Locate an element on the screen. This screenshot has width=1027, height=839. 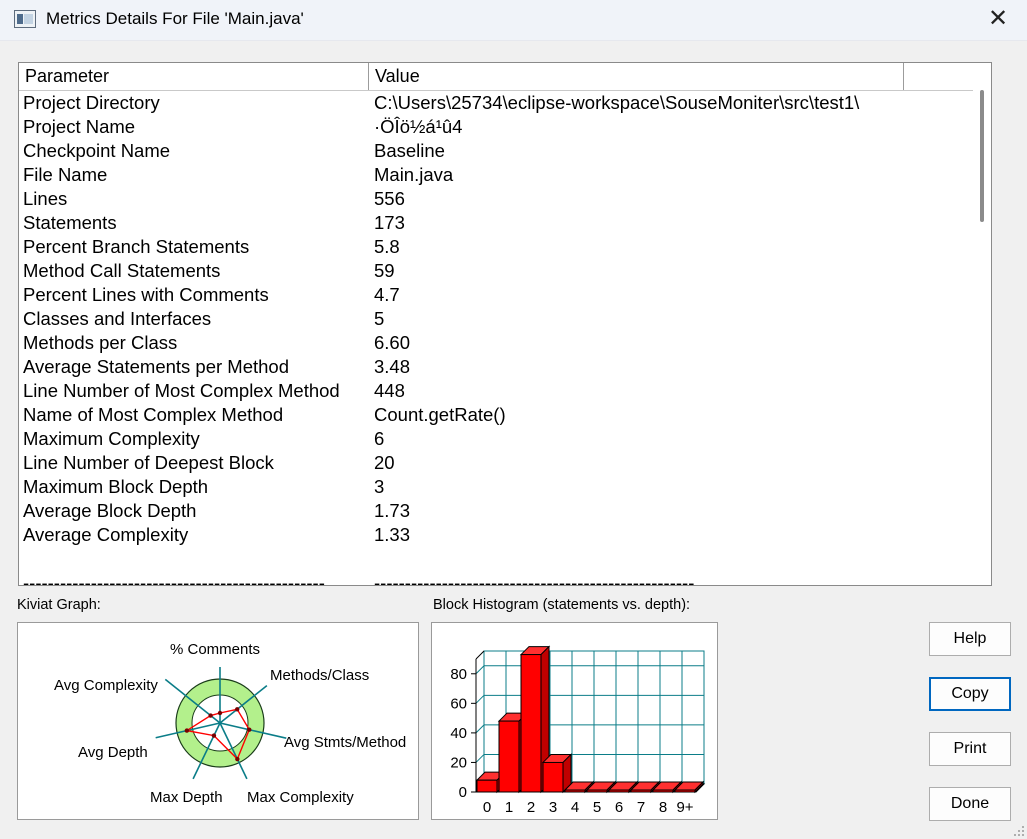
block-histogram-label: Block Histogram (statements vs. depth): is located at coordinates (562, 605).